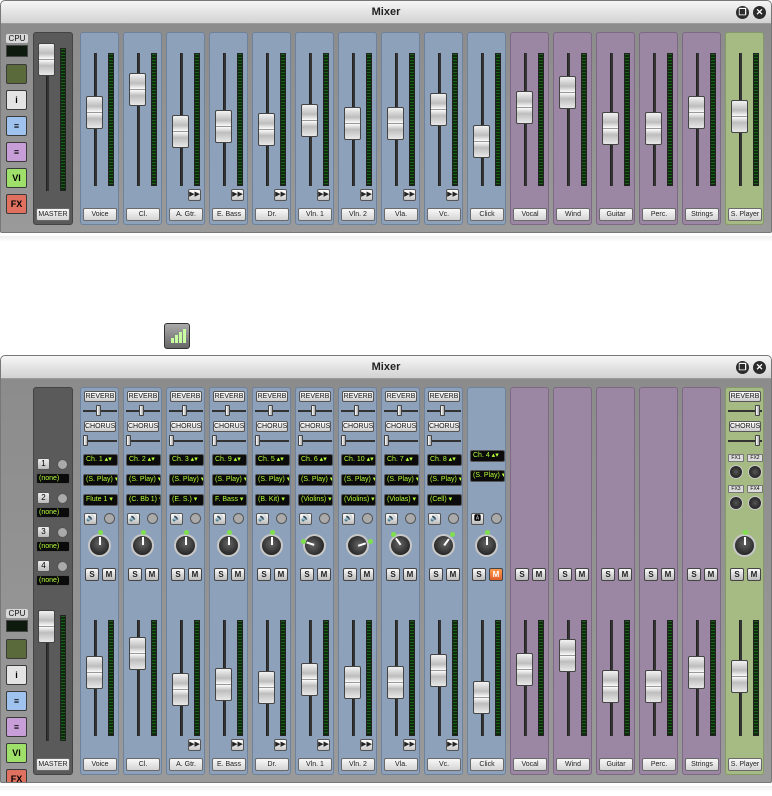  I want to click on list-icon: ≡, so click(16, 701).